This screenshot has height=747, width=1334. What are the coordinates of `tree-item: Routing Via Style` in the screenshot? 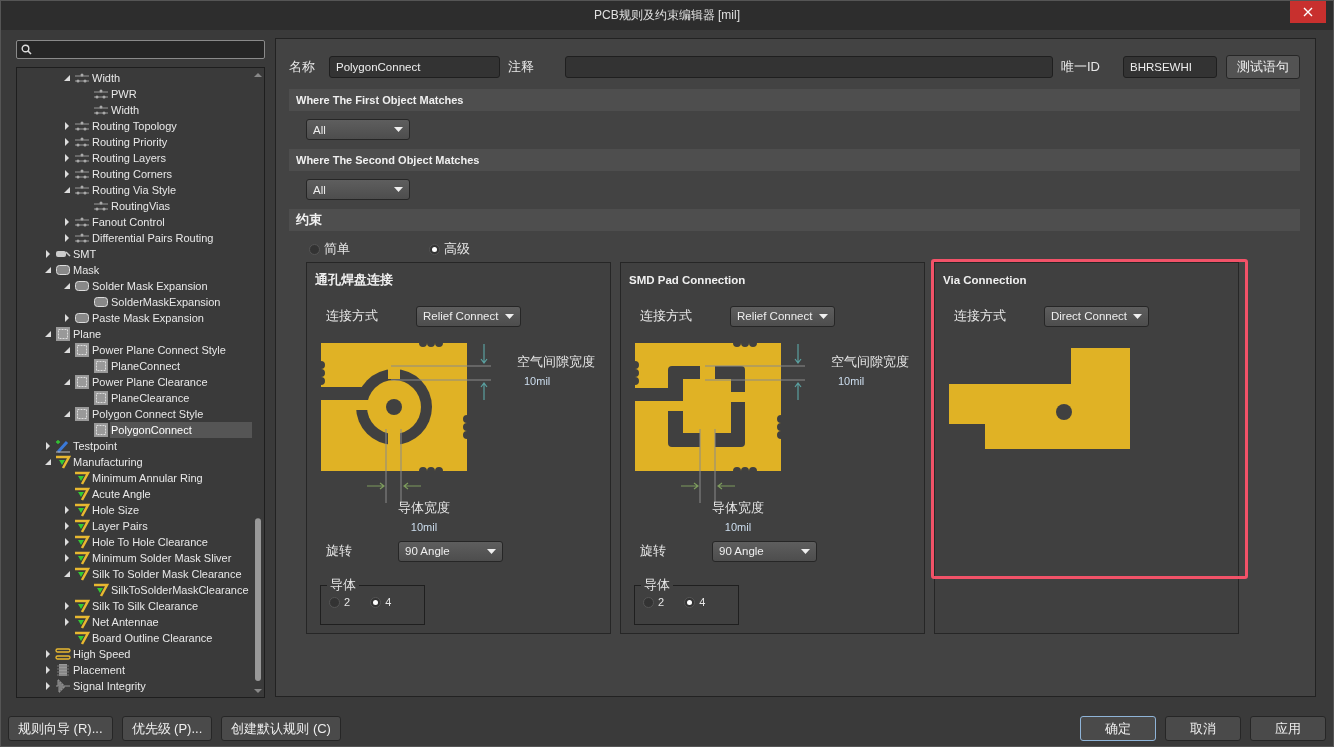 It's located at (134, 190).